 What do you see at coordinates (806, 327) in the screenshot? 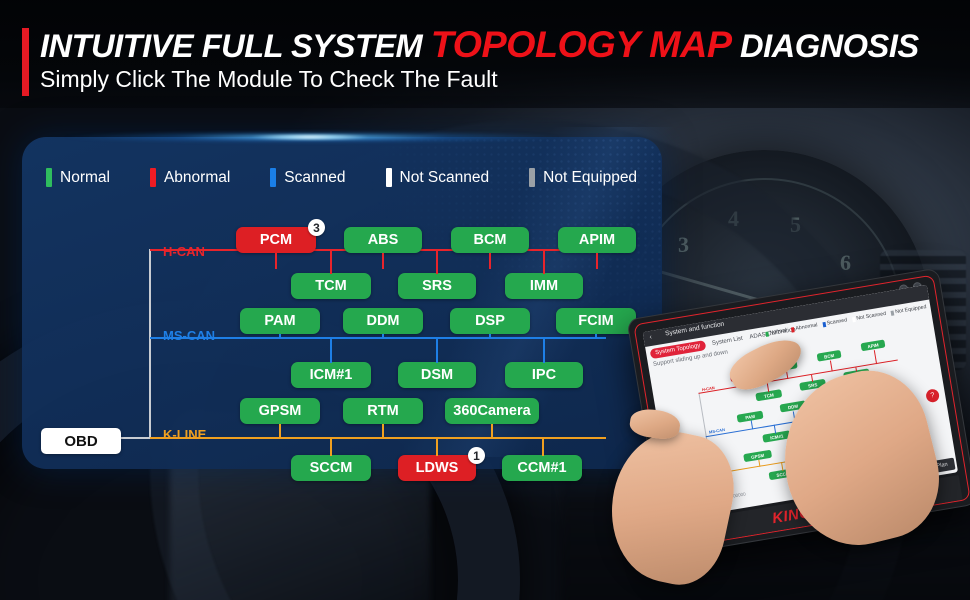
I see `tablet-legend-label: Abnormal` at bounding box center [806, 327].